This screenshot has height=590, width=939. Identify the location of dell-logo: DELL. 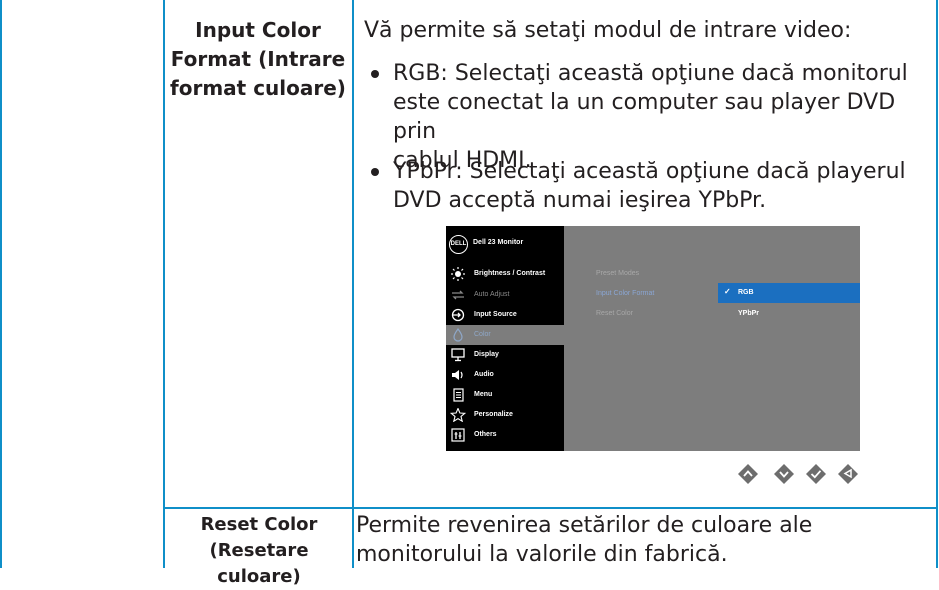
(458, 244).